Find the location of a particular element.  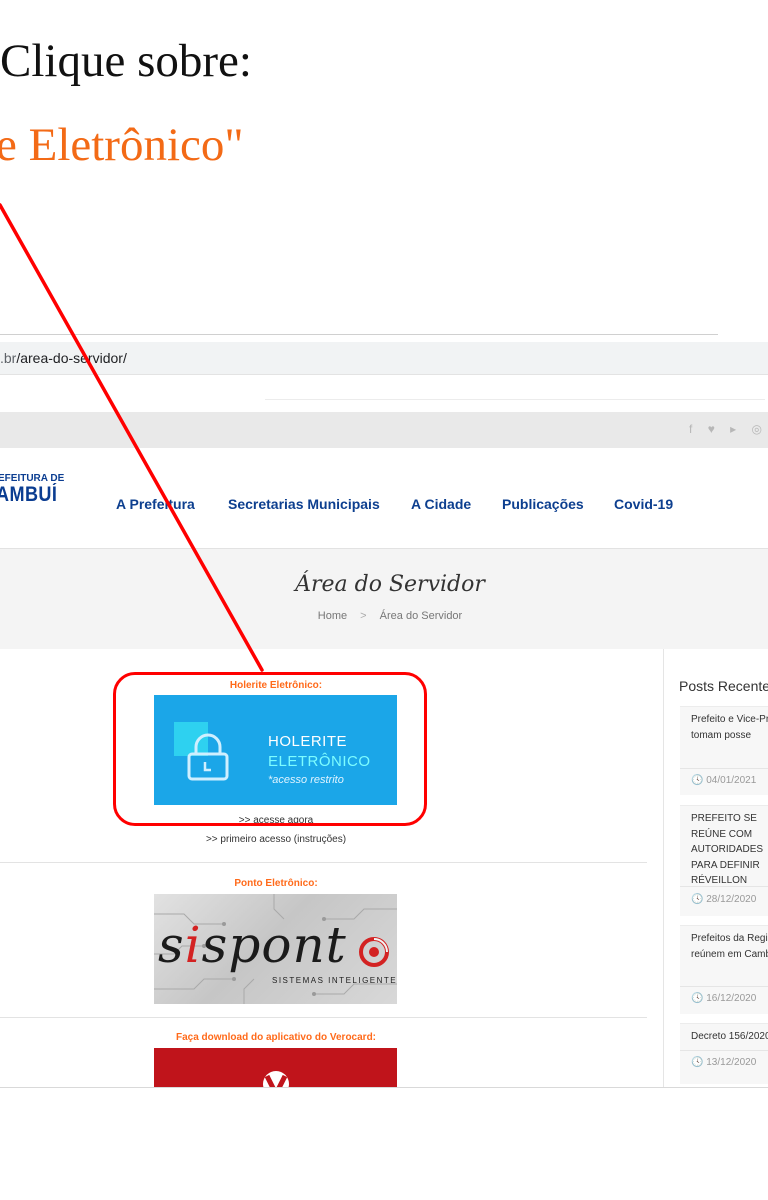

url-path: /area-do-servidor/ is located at coordinates (71, 358).